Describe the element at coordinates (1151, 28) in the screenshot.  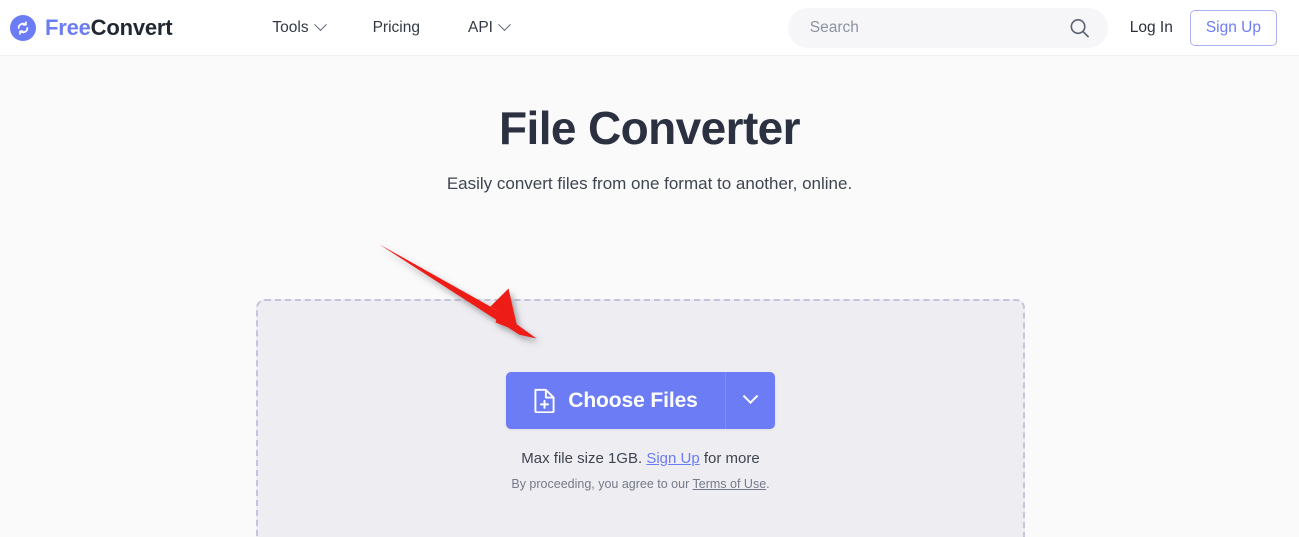
I see `login-link: Log In` at that location.